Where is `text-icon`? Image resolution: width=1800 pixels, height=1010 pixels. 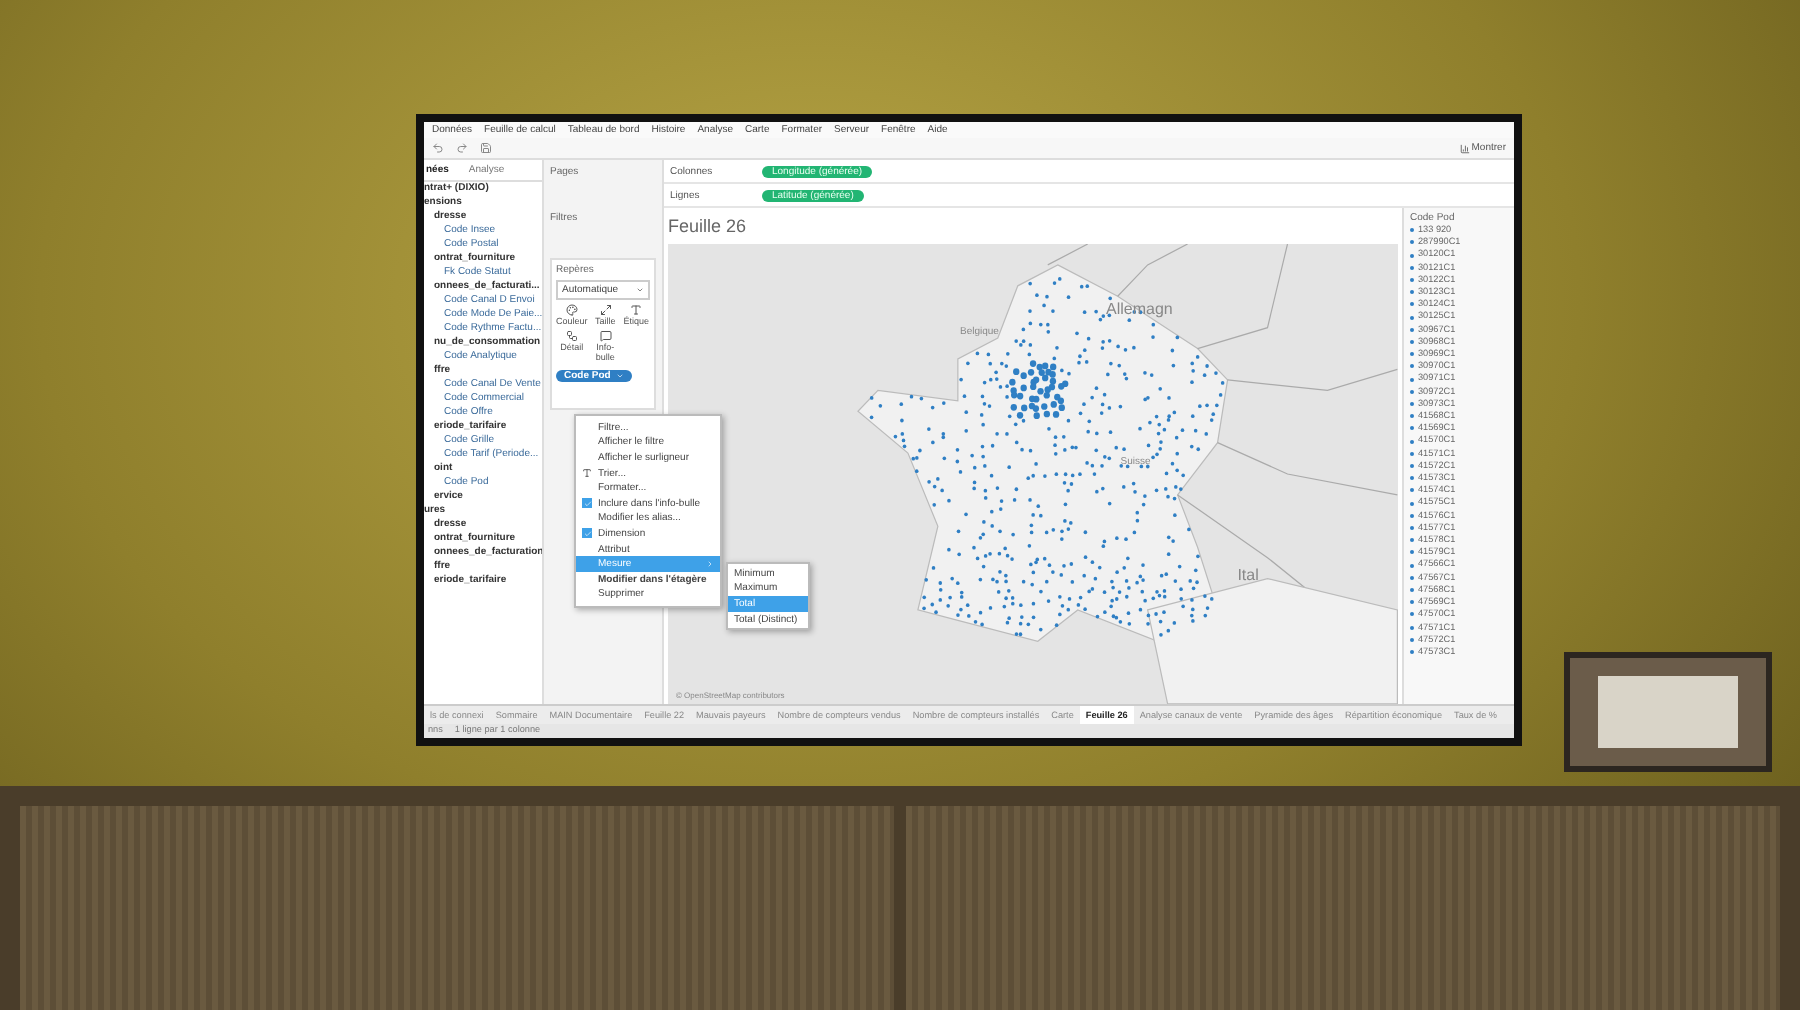 text-icon is located at coordinates (636, 310).